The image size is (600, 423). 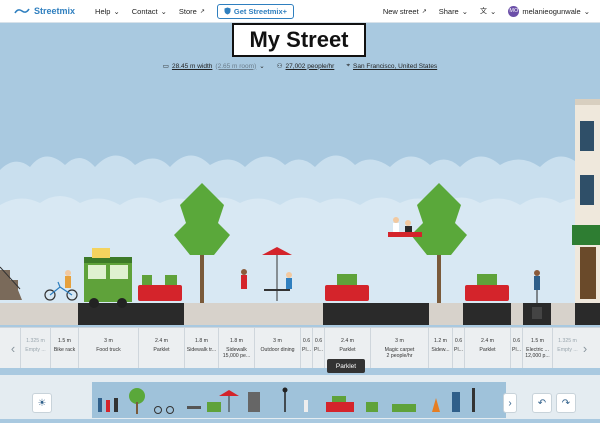 What do you see at coordinates (192, 66) in the screenshot?
I see `street-width-value: 28.45 m width` at bounding box center [192, 66].